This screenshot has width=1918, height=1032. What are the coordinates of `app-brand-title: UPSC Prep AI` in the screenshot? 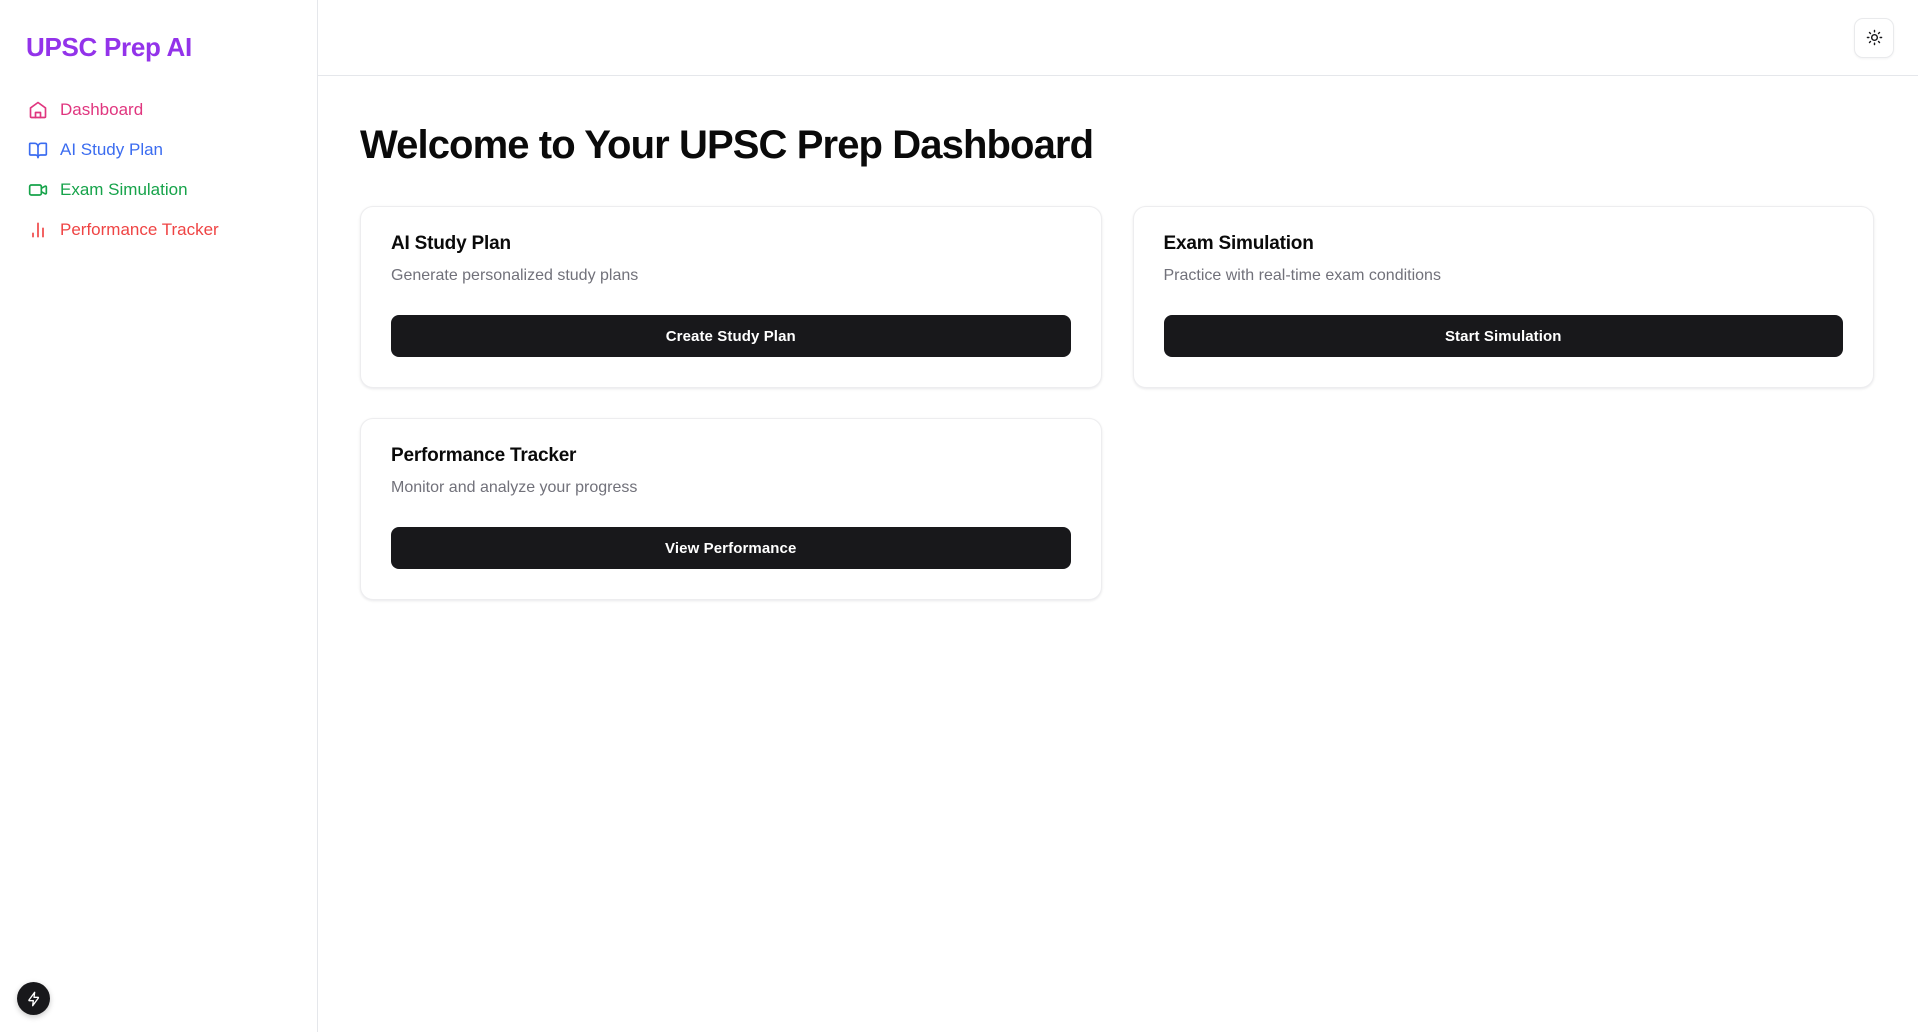 It's located at (109, 47).